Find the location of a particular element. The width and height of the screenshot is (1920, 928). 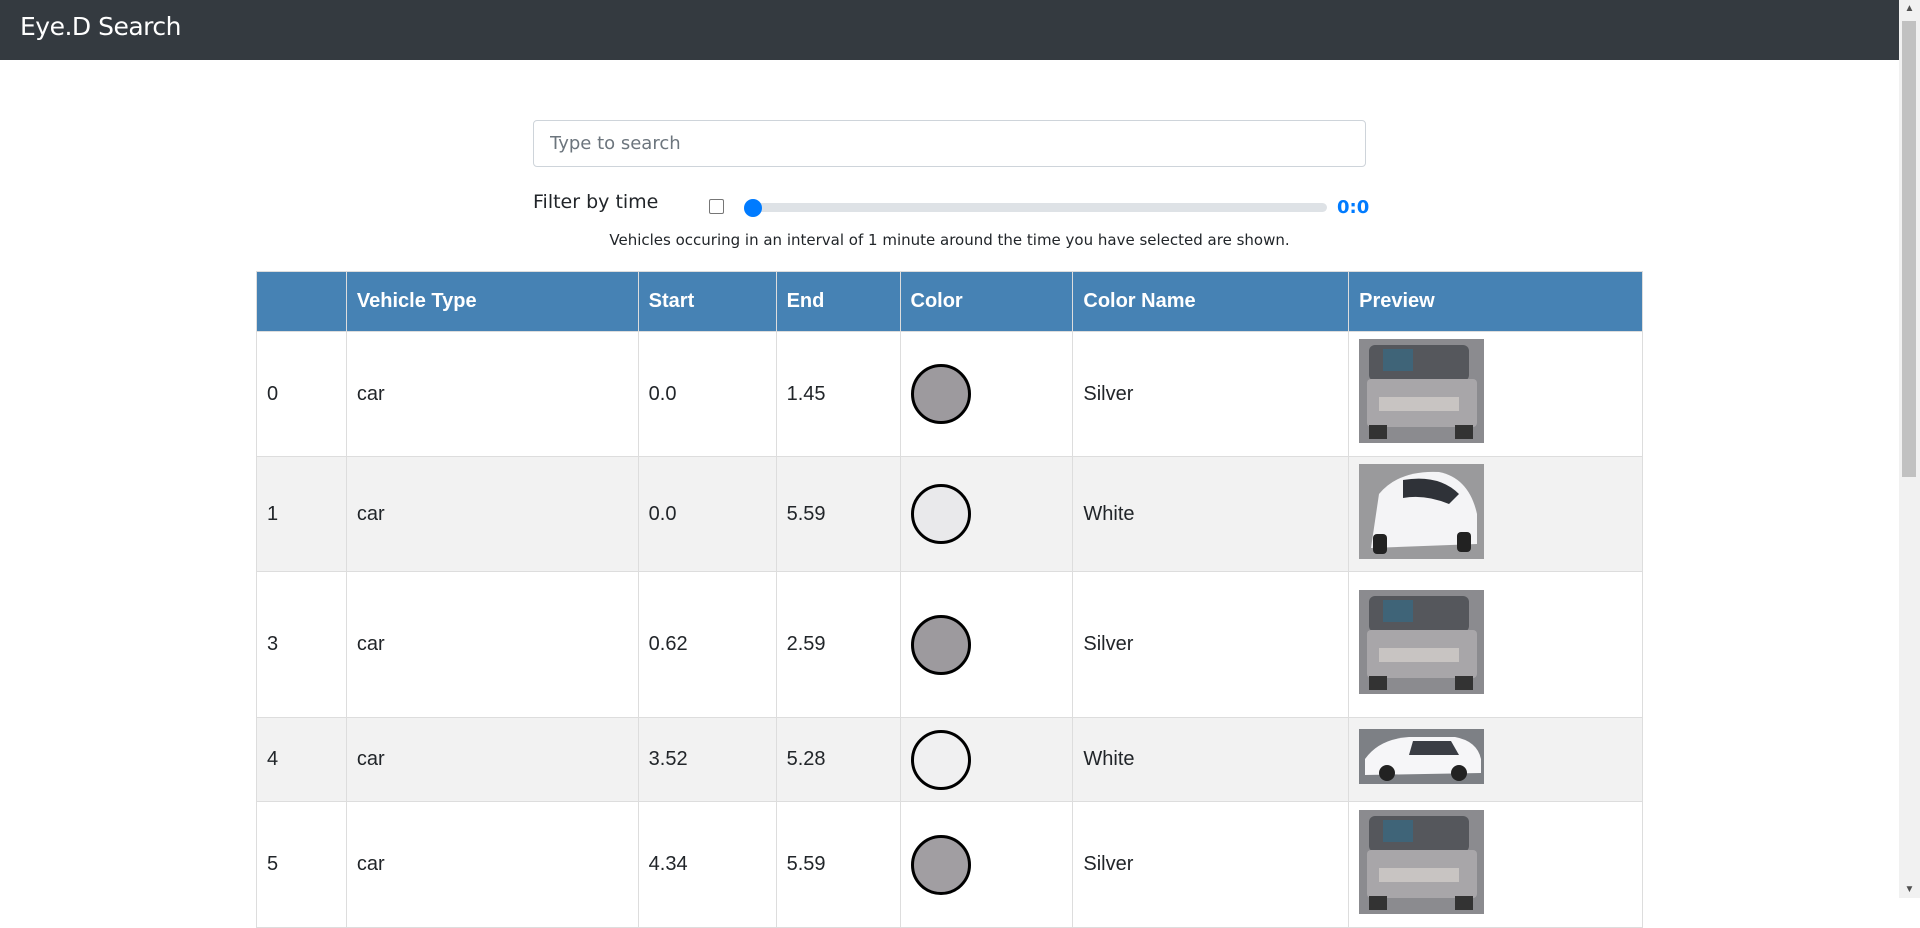

header-preview: Preview is located at coordinates (1495, 301).